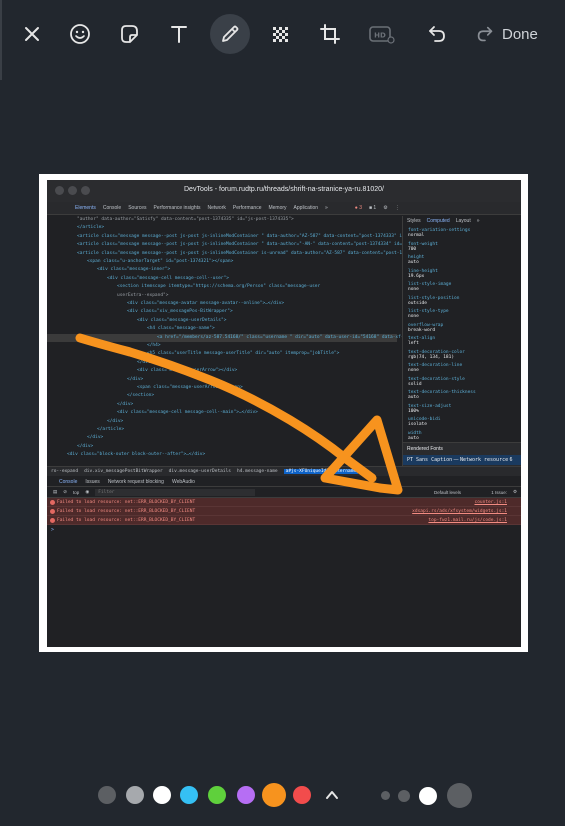 This screenshot has width=565, height=826. What do you see at coordinates (55, 492) in the screenshot?
I see `sidebar-toggle-icon: ▤` at bounding box center [55, 492].